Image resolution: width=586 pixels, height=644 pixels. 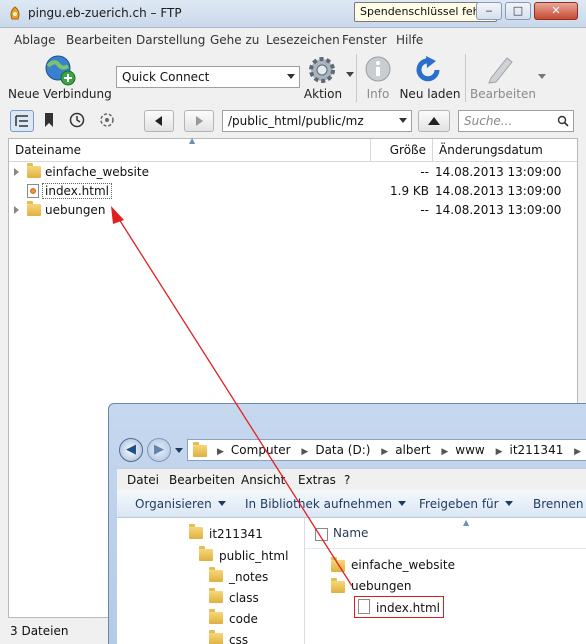 I want to click on file-name: index.html, so click(x=77, y=191).